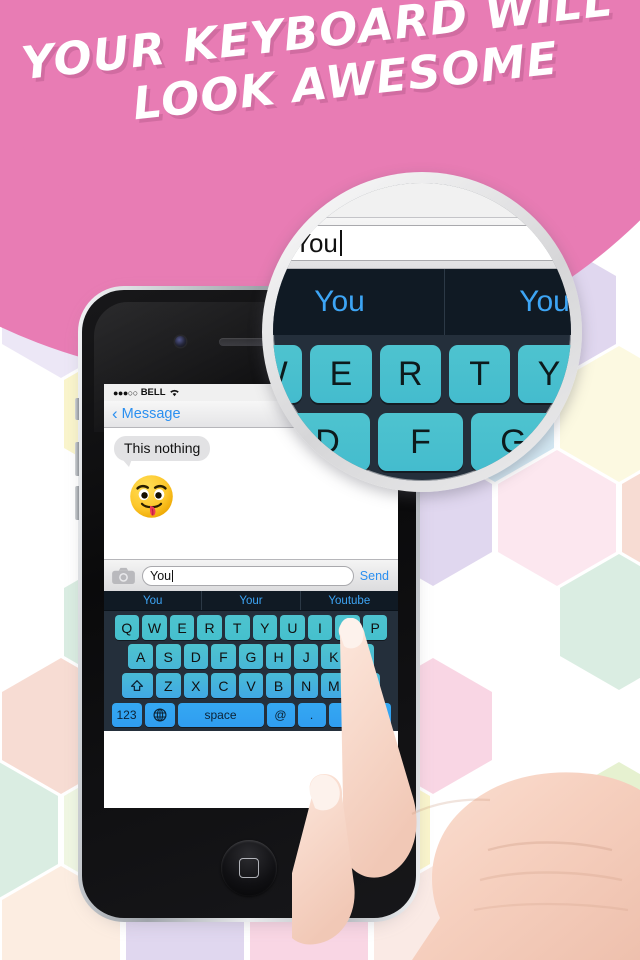 The width and height of the screenshot is (640, 960). What do you see at coordinates (77, 459) in the screenshot?
I see `volume-up-button` at bounding box center [77, 459].